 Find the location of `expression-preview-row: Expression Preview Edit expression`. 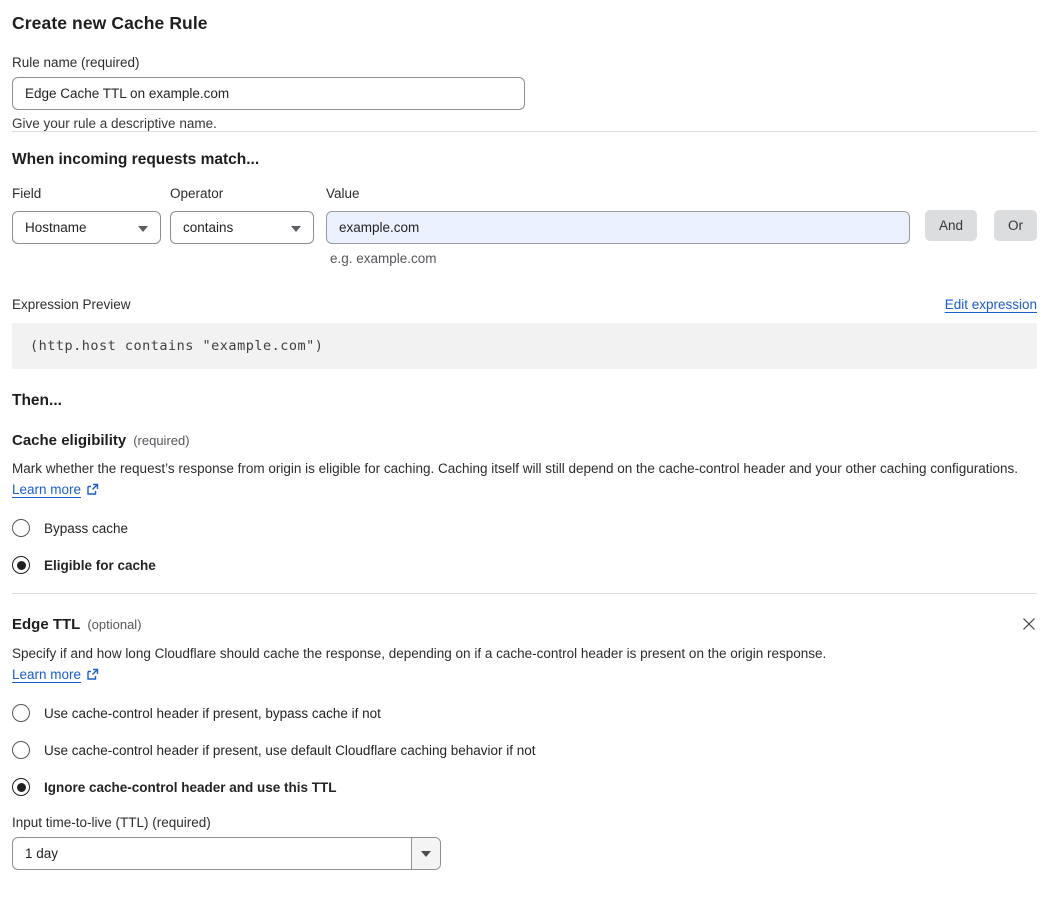

expression-preview-row: Expression Preview Edit expression is located at coordinates (524, 304).